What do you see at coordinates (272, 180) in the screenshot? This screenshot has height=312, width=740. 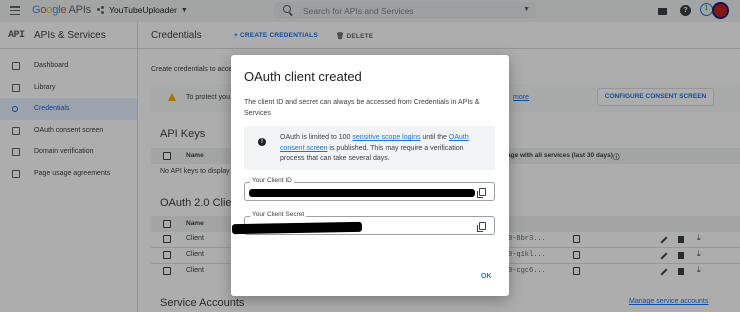 I see `client-id-label: Your Client ID` at bounding box center [272, 180].